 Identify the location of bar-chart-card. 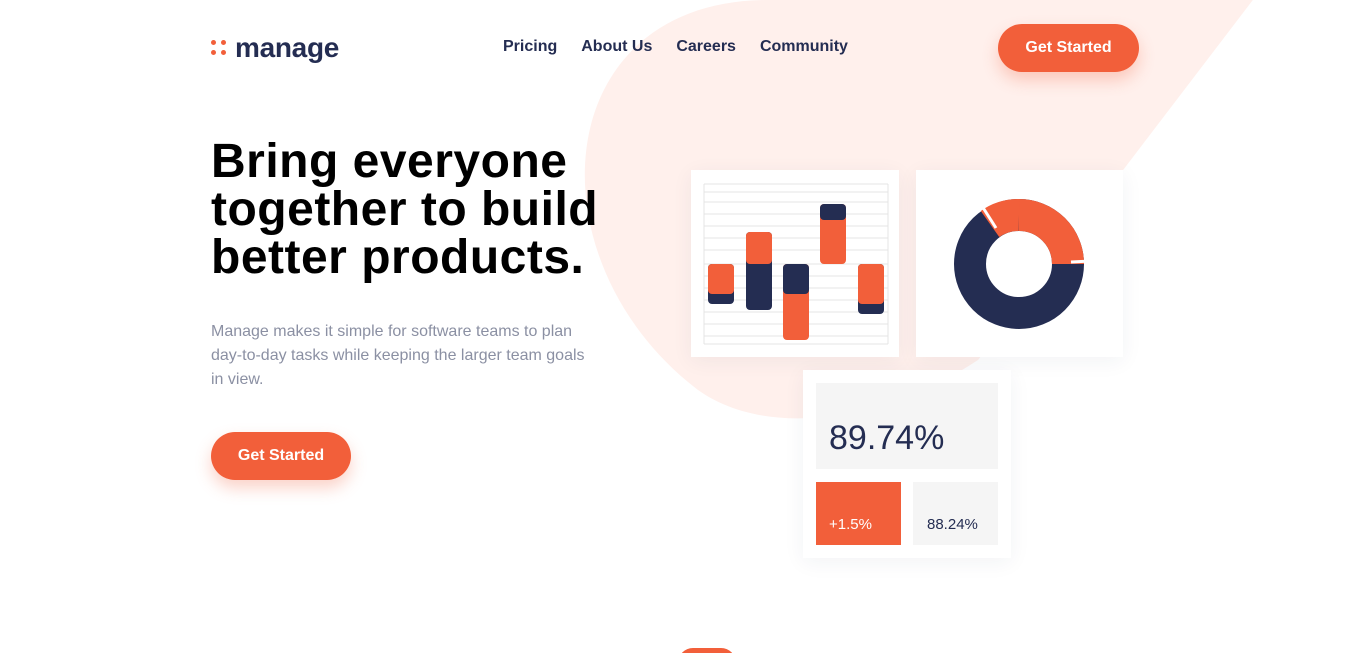
(795, 263).